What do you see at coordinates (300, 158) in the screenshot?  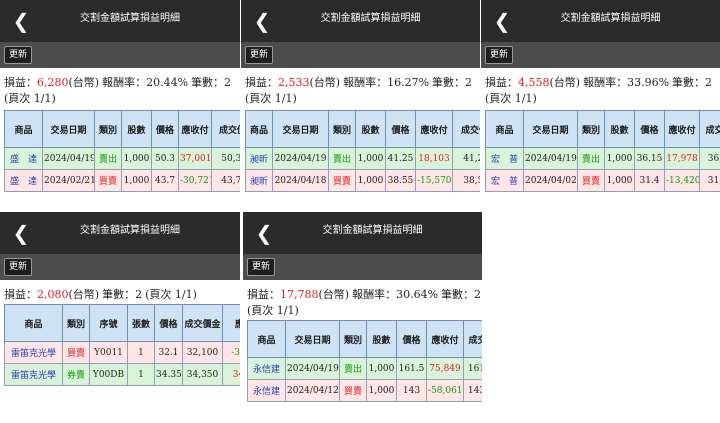 I see `trade-date: 2024/04/19` at bounding box center [300, 158].